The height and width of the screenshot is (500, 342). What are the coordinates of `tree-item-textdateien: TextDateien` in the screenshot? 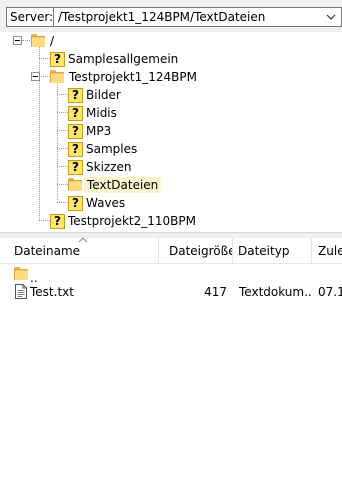 It's located at (115, 185).